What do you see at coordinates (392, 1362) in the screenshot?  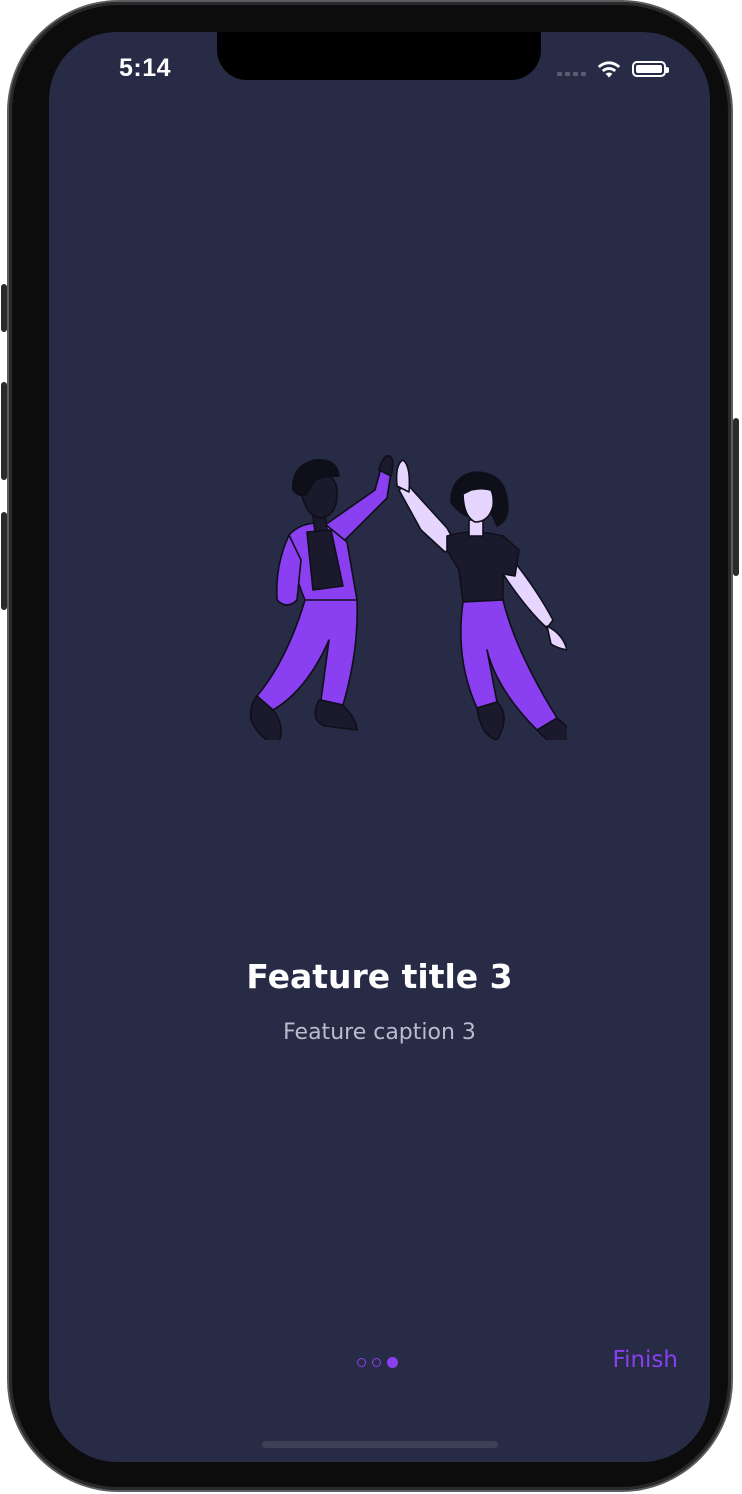 I see `page-dot-3-active` at bounding box center [392, 1362].